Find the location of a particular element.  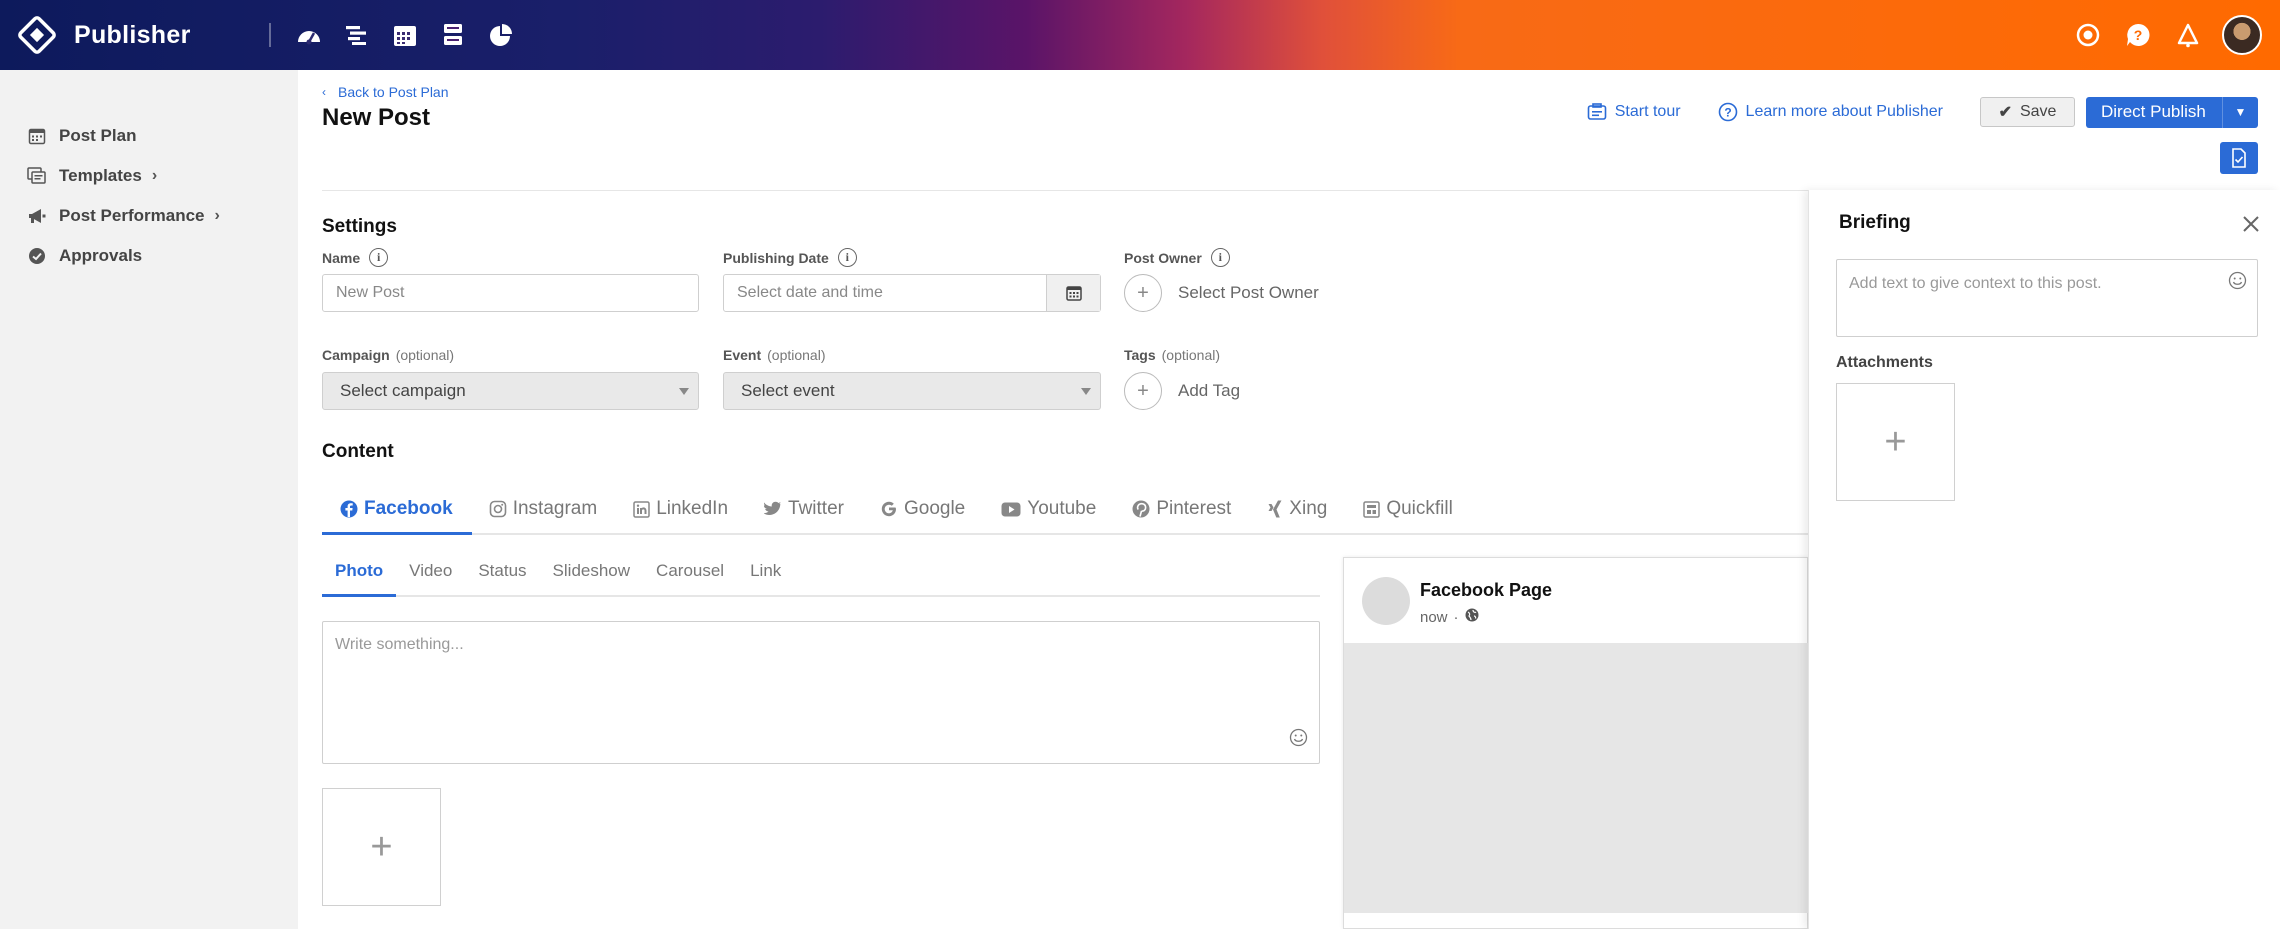

select-post-owner-label: Select Post Owner is located at coordinates (1248, 292).